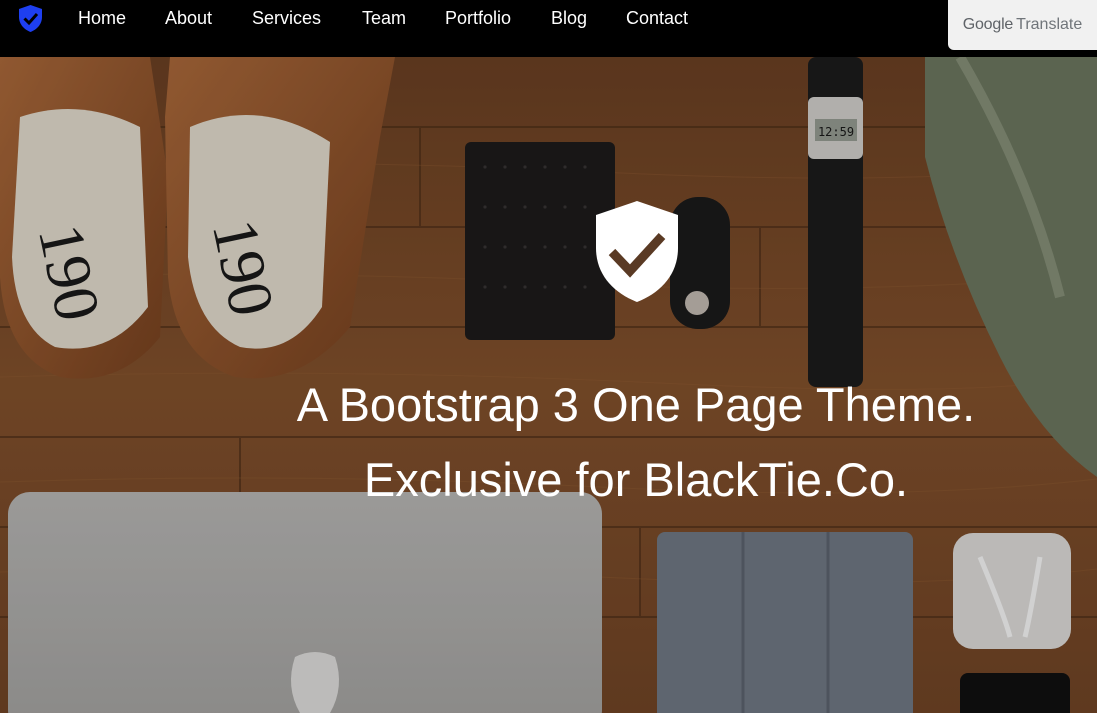 This screenshot has width=1097, height=713. What do you see at coordinates (102, 18) in the screenshot?
I see `nav-home: Home` at bounding box center [102, 18].